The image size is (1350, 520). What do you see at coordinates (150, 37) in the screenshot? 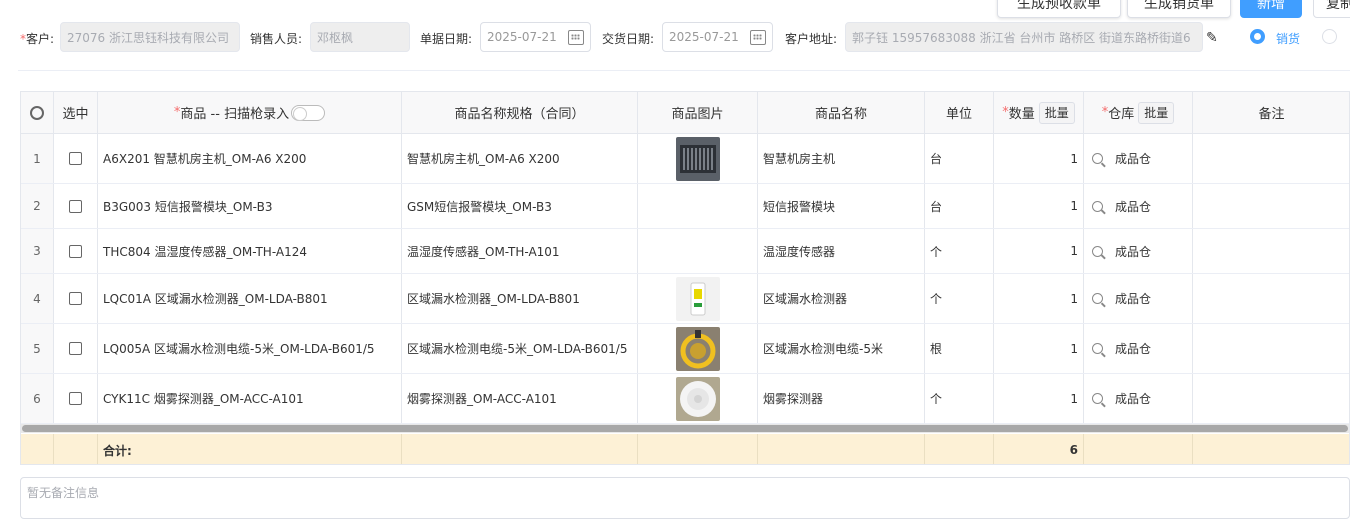
I see `customer-field: 27076 浙江思钰科技有限公司` at bounding box center [150, 37].